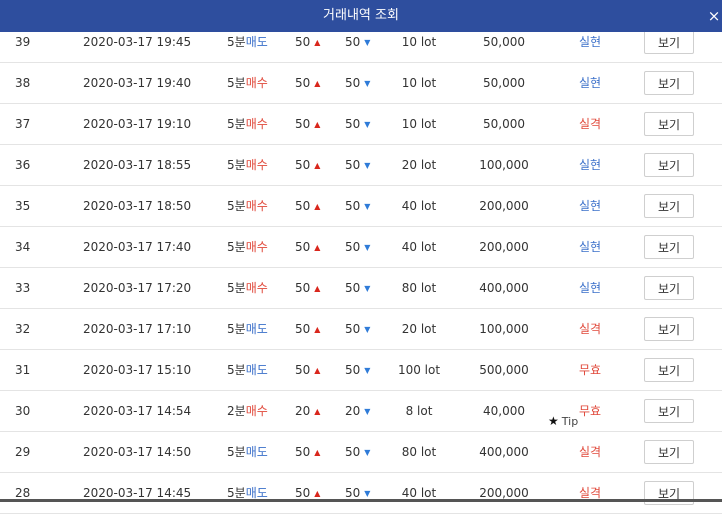 The width and height of the screenshot is (722, 515). I want to click on row-result: 실현, so click(590, 288).